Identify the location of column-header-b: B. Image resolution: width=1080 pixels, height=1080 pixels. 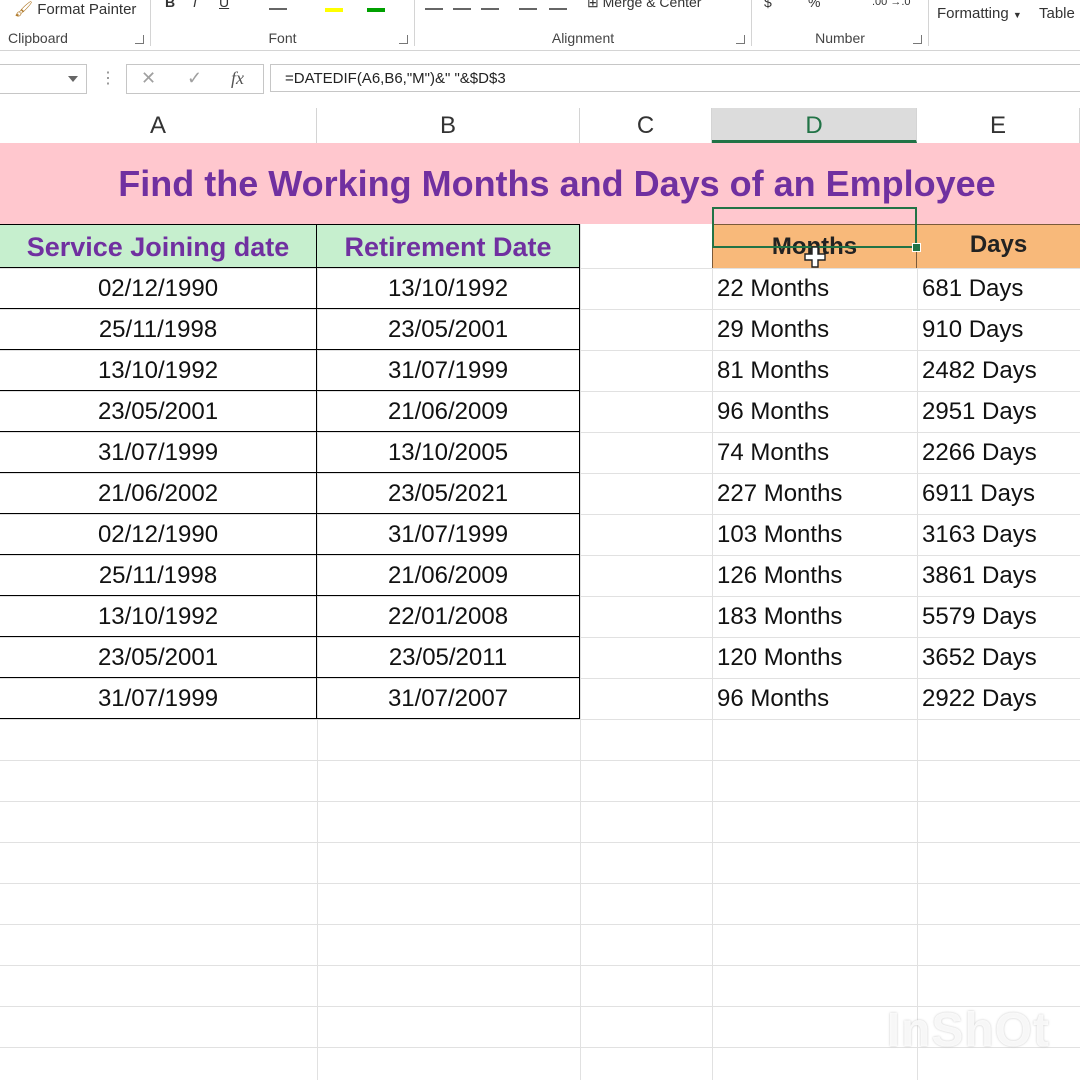
(448, 125).